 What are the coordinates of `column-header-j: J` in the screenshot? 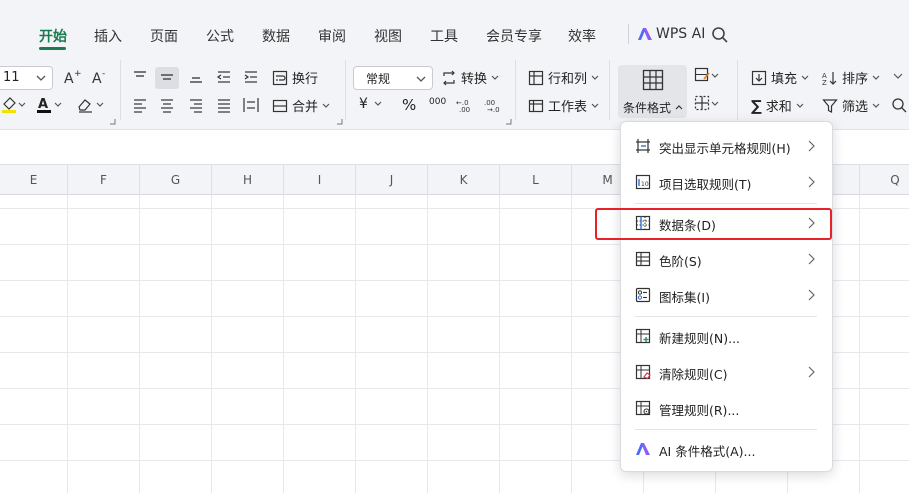 It's located at (392, 180).